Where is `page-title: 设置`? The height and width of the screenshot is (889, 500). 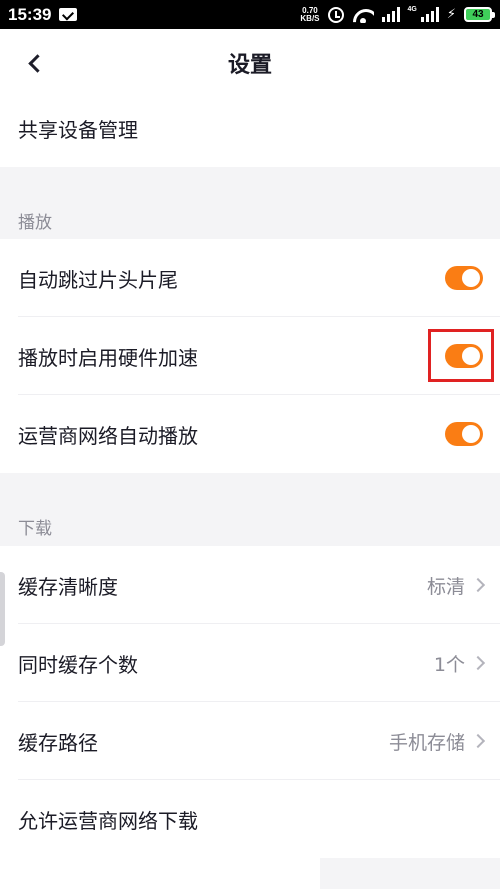 page-title: 设置 is located at coordinates (249, 65).